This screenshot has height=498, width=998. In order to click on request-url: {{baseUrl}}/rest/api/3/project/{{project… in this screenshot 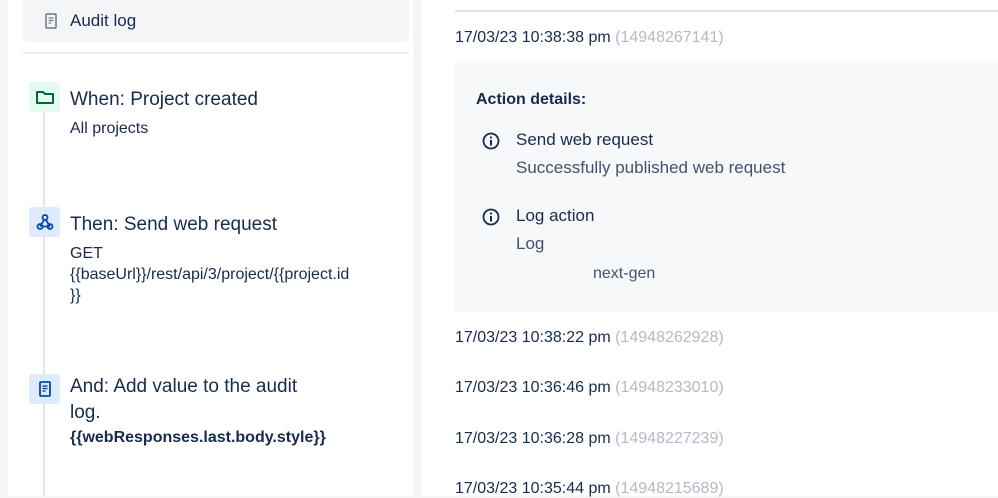, I will do `click(210, 274)`.